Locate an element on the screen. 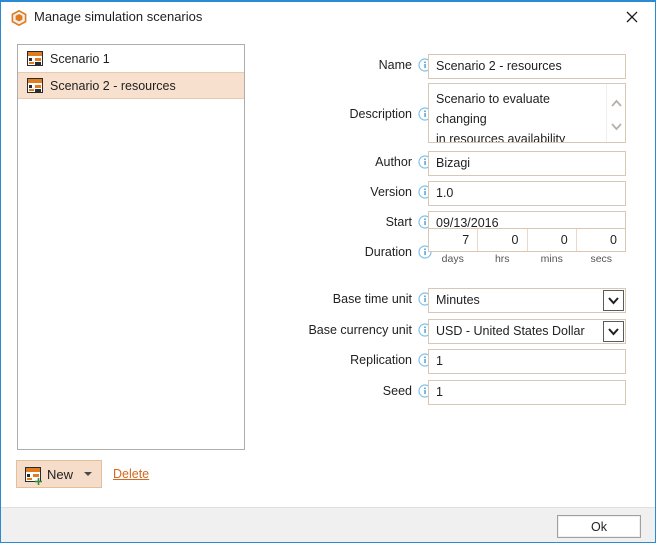 The height and width of the screenshot is (543, 656). duration-seconds-input: 0 is located at coordinates (601, 240).